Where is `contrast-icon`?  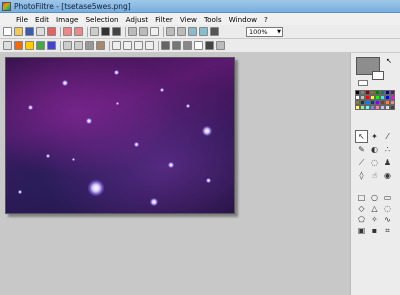
contrast-icon is located at coordinates (78, 45).